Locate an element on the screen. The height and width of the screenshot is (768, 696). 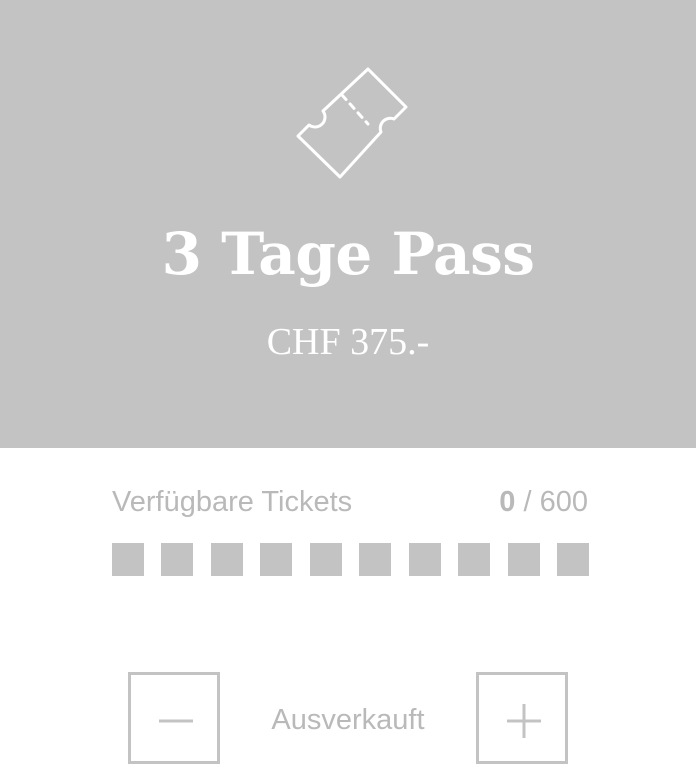
ticket-price: CHF 375.- is located at coordinates (348, 342).